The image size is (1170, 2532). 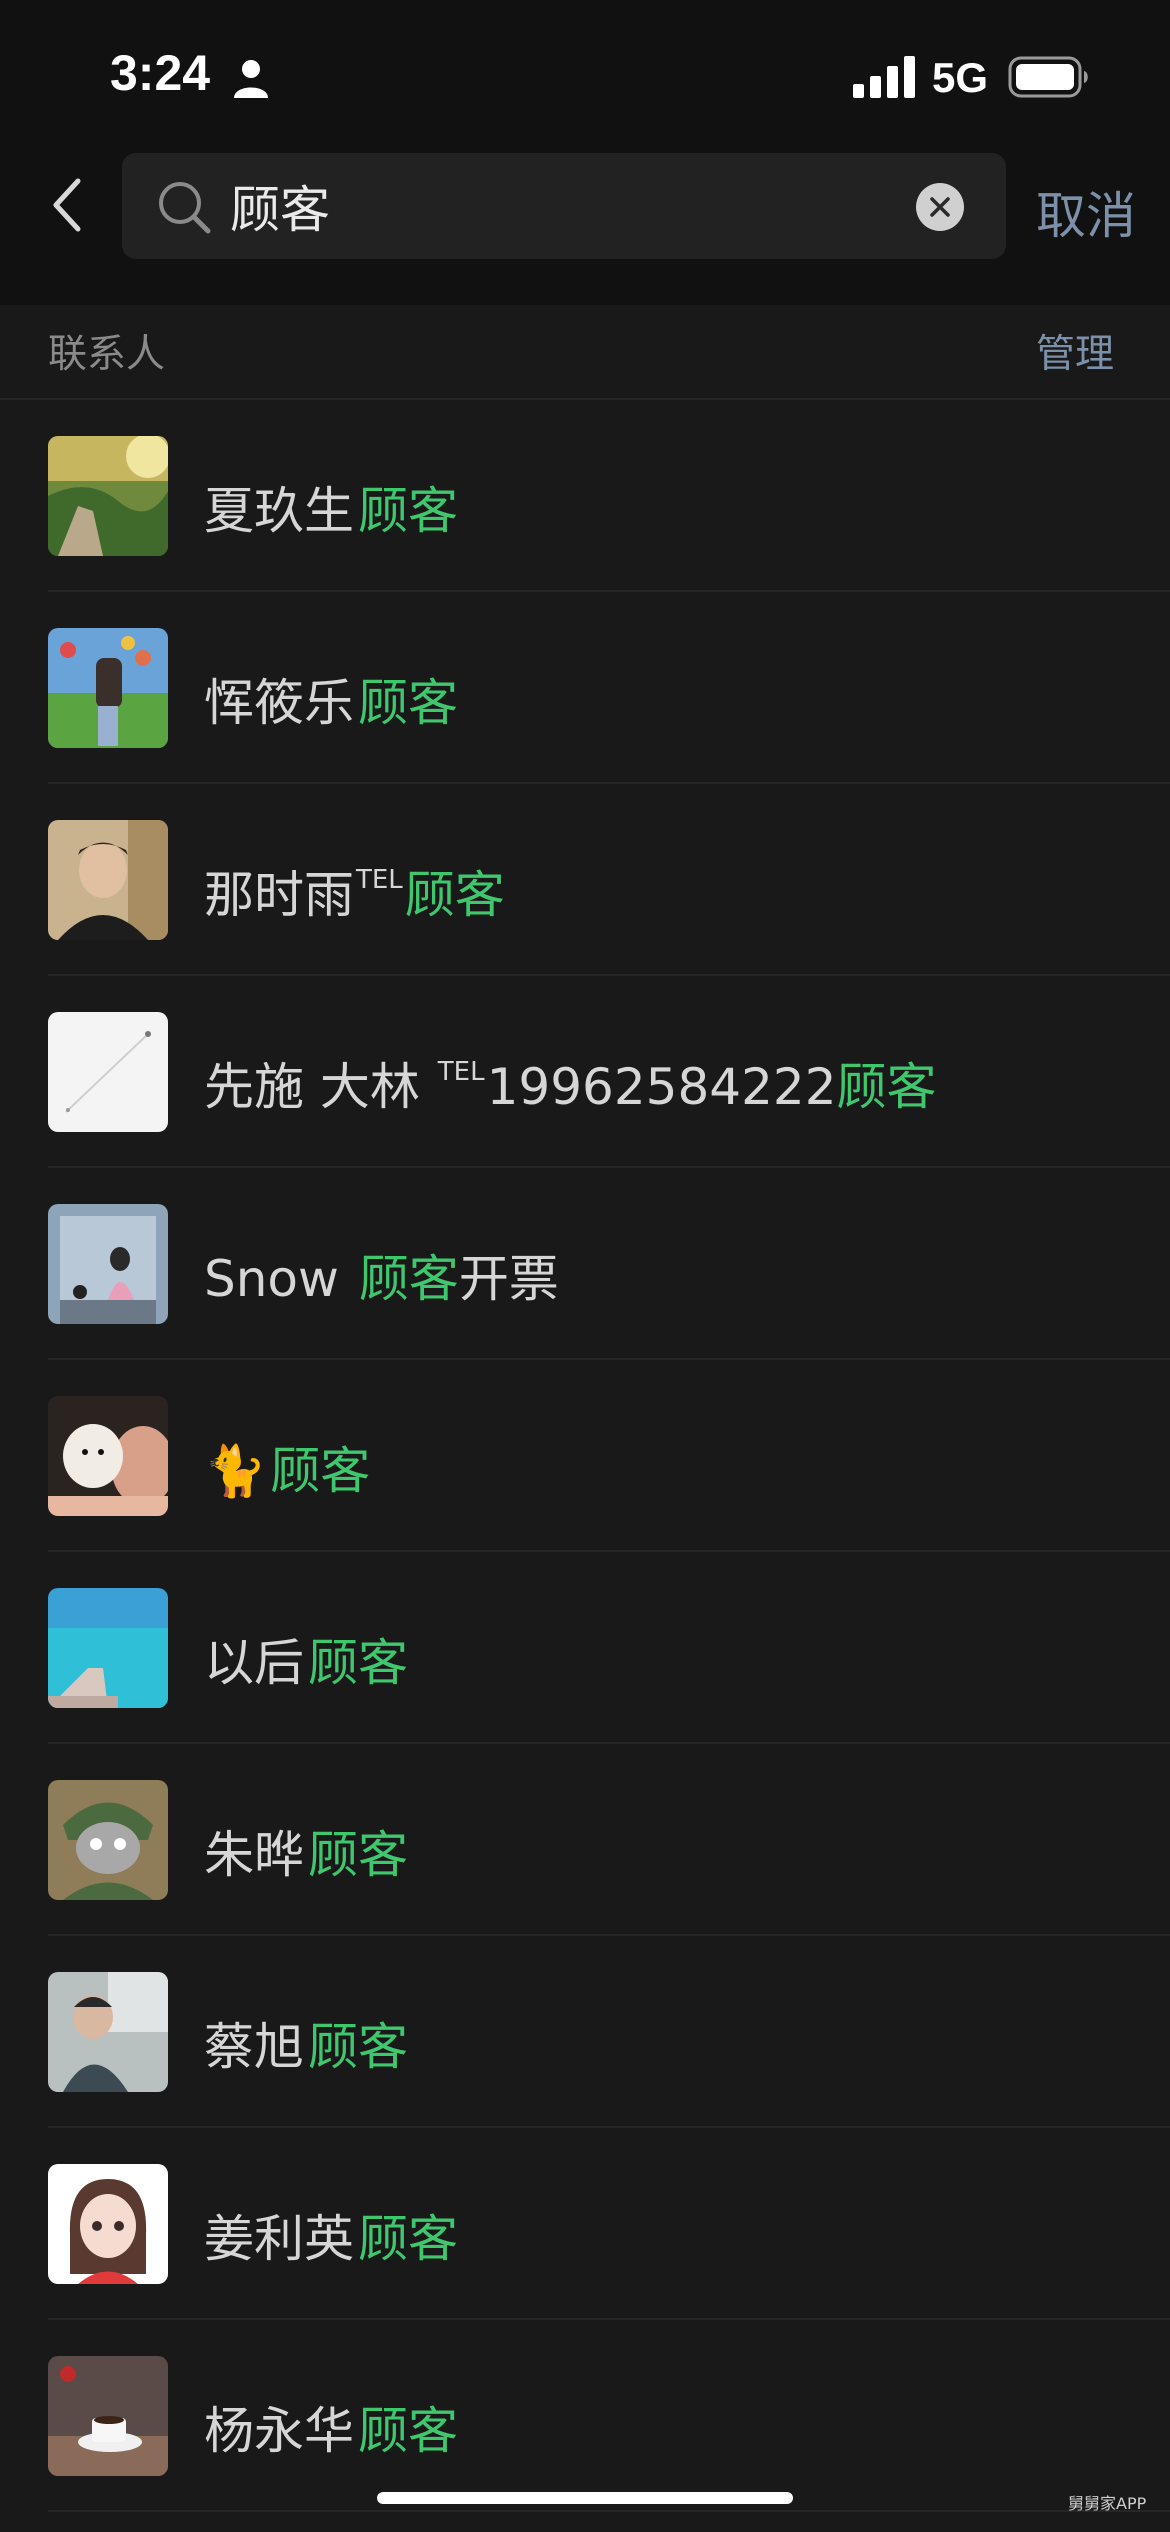 What do you see at coordinates (585, 1264) in the screenshot?
I see `contact-row: Snow 顾客开票` at bounding box center [585, 1264].